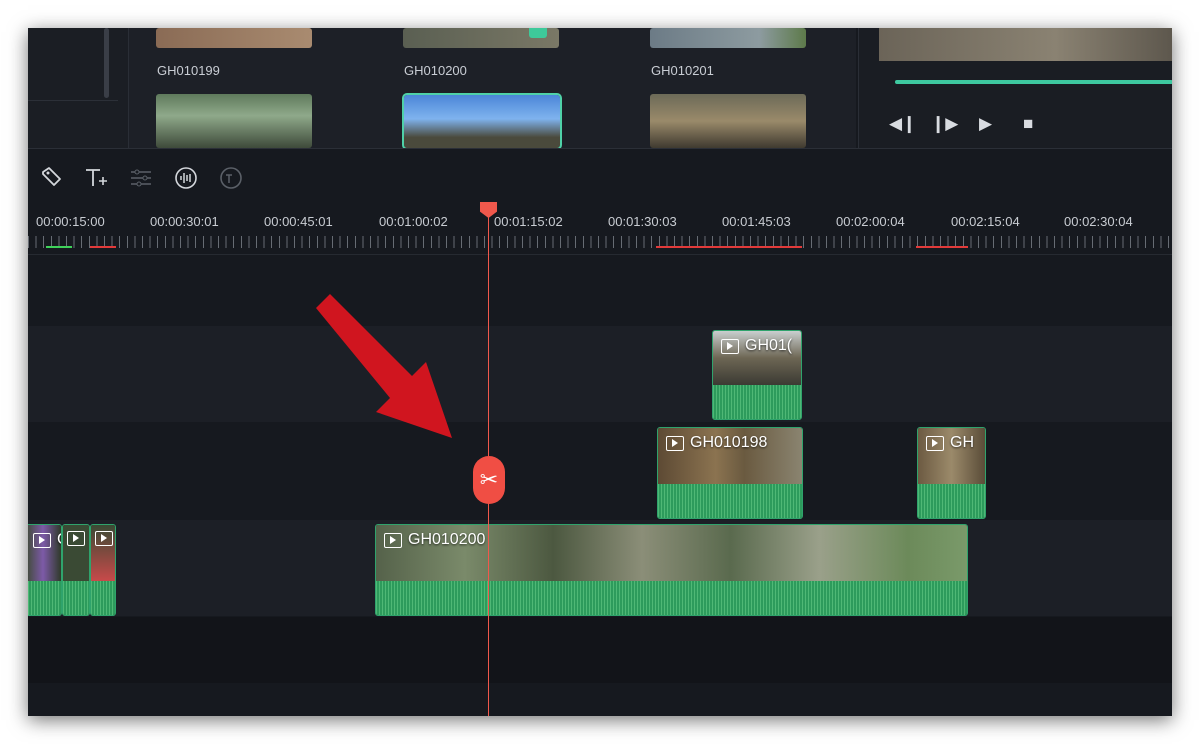 The width and height of the screenshot is (1200, 744). What do you see at coordinates (1015, 88) in the screenshot?
I see `preview-panel: ◀❙ ❙▶ ▶ ■` at bounding box center [1015, 88].